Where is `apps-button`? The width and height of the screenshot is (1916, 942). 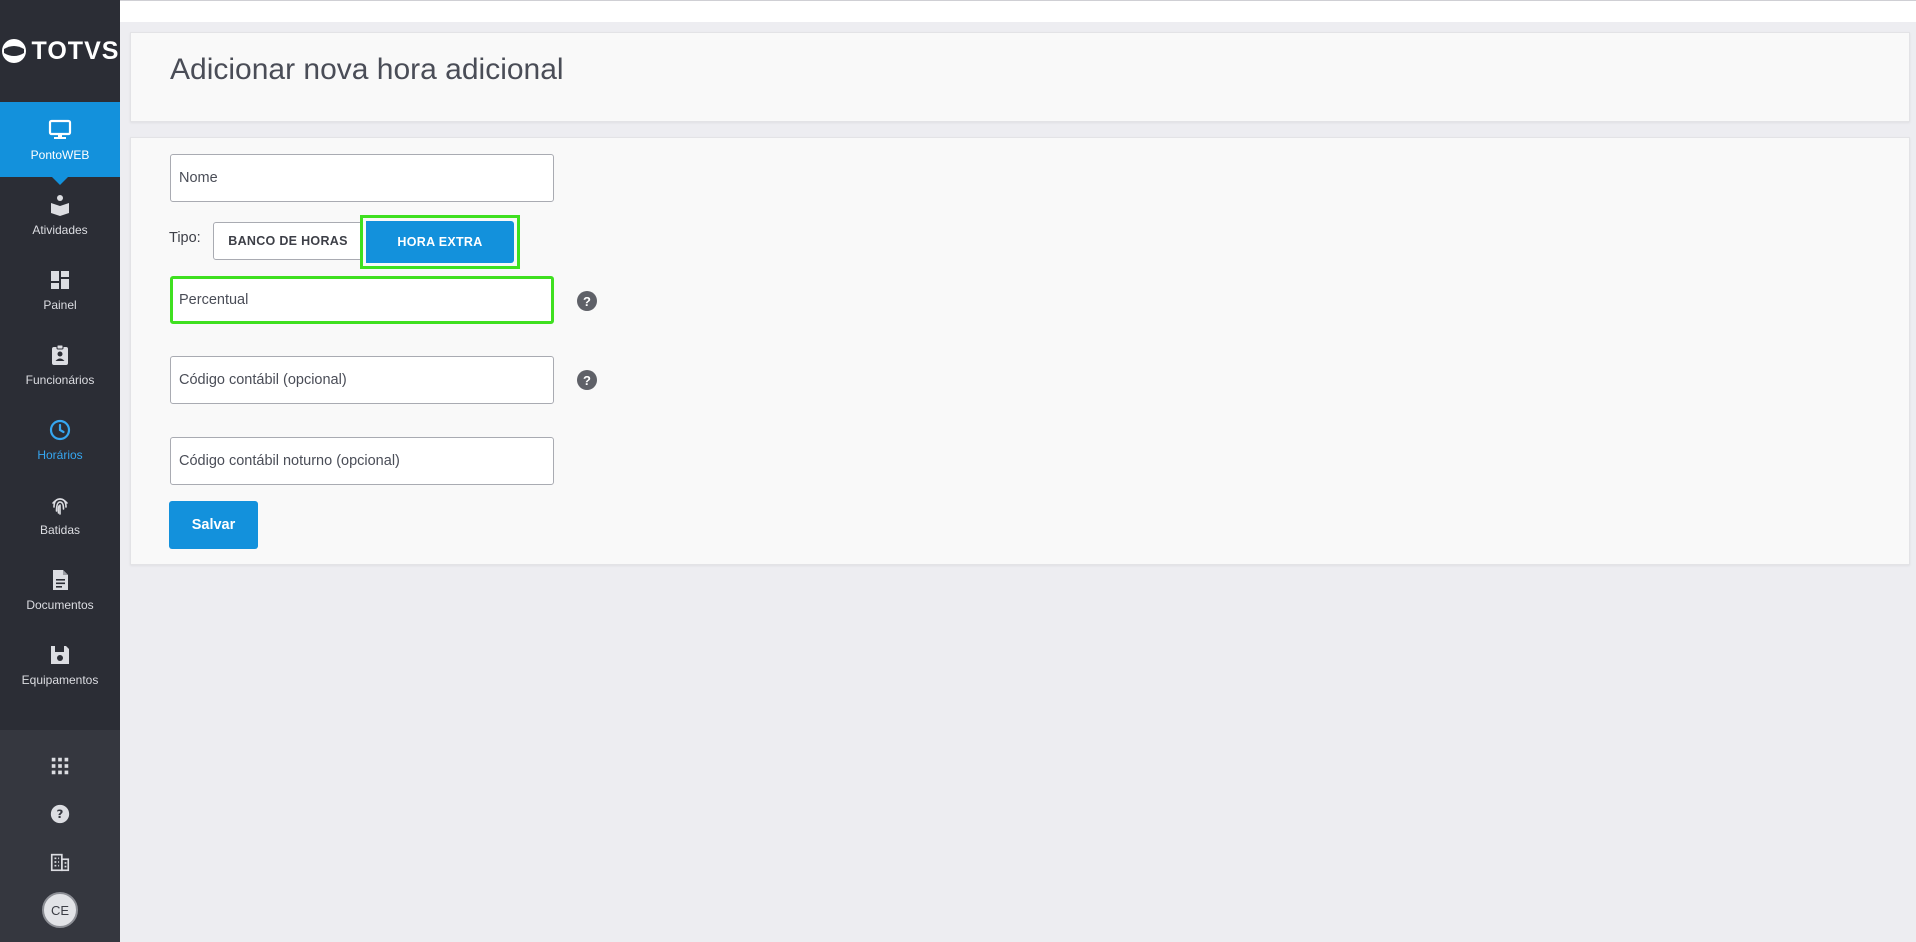 apps-button is located at coordinates (60, 766).